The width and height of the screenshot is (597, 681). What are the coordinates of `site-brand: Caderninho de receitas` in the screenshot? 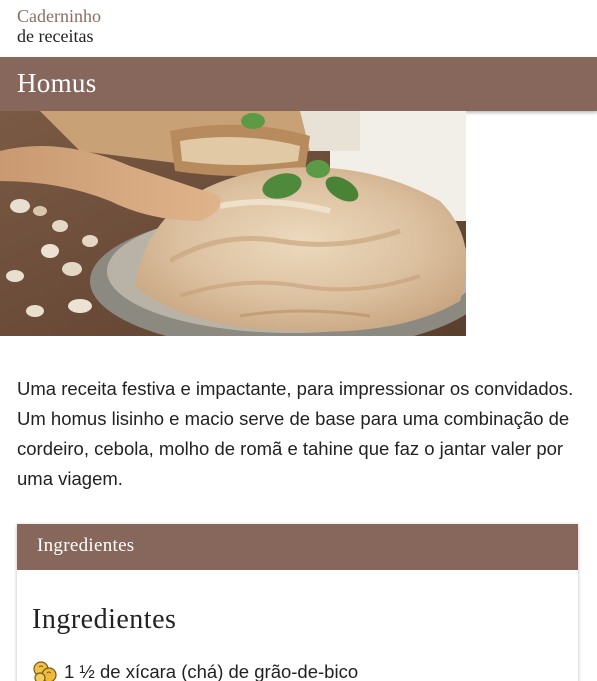 It's located at (59, 26).